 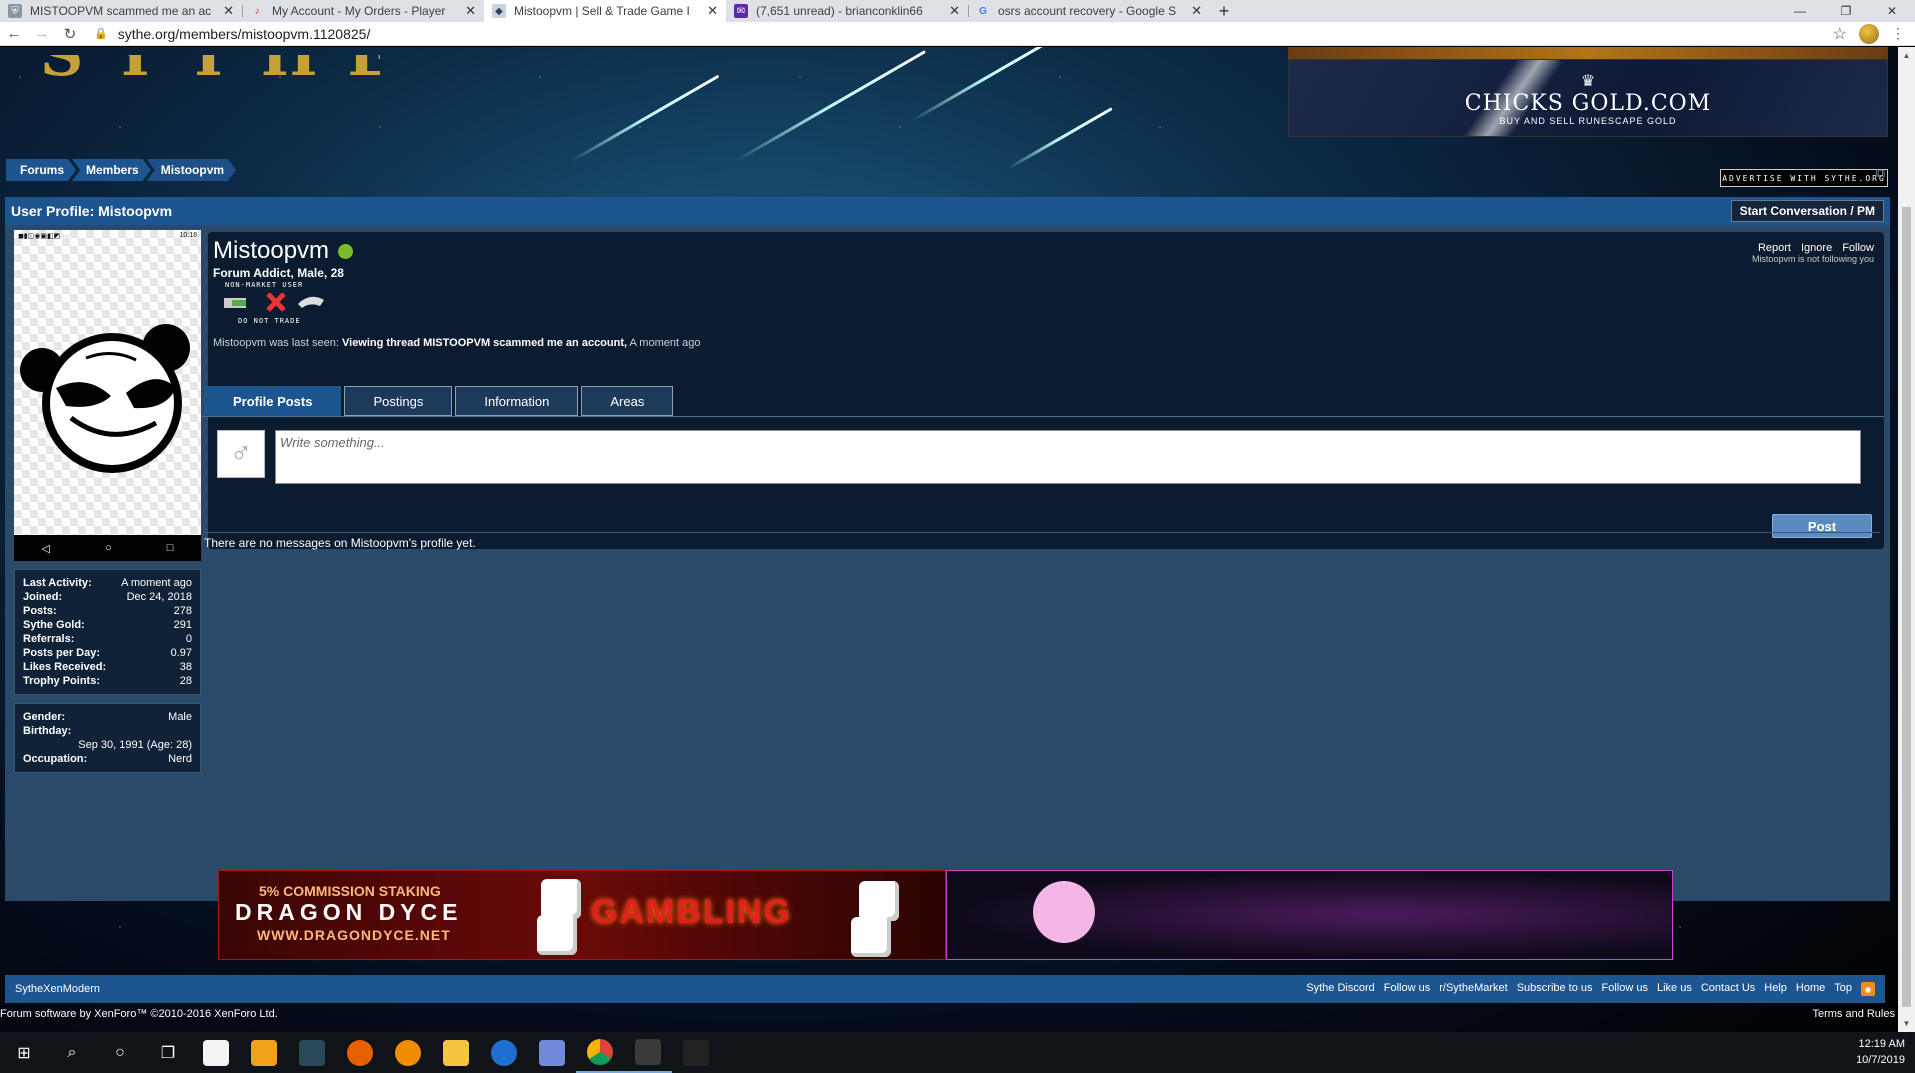 What do you see at coordinates (1625, 989) in the screenshot?
I see `footer-link-follow-2: Follow us` at bounding box center [1625, 989].